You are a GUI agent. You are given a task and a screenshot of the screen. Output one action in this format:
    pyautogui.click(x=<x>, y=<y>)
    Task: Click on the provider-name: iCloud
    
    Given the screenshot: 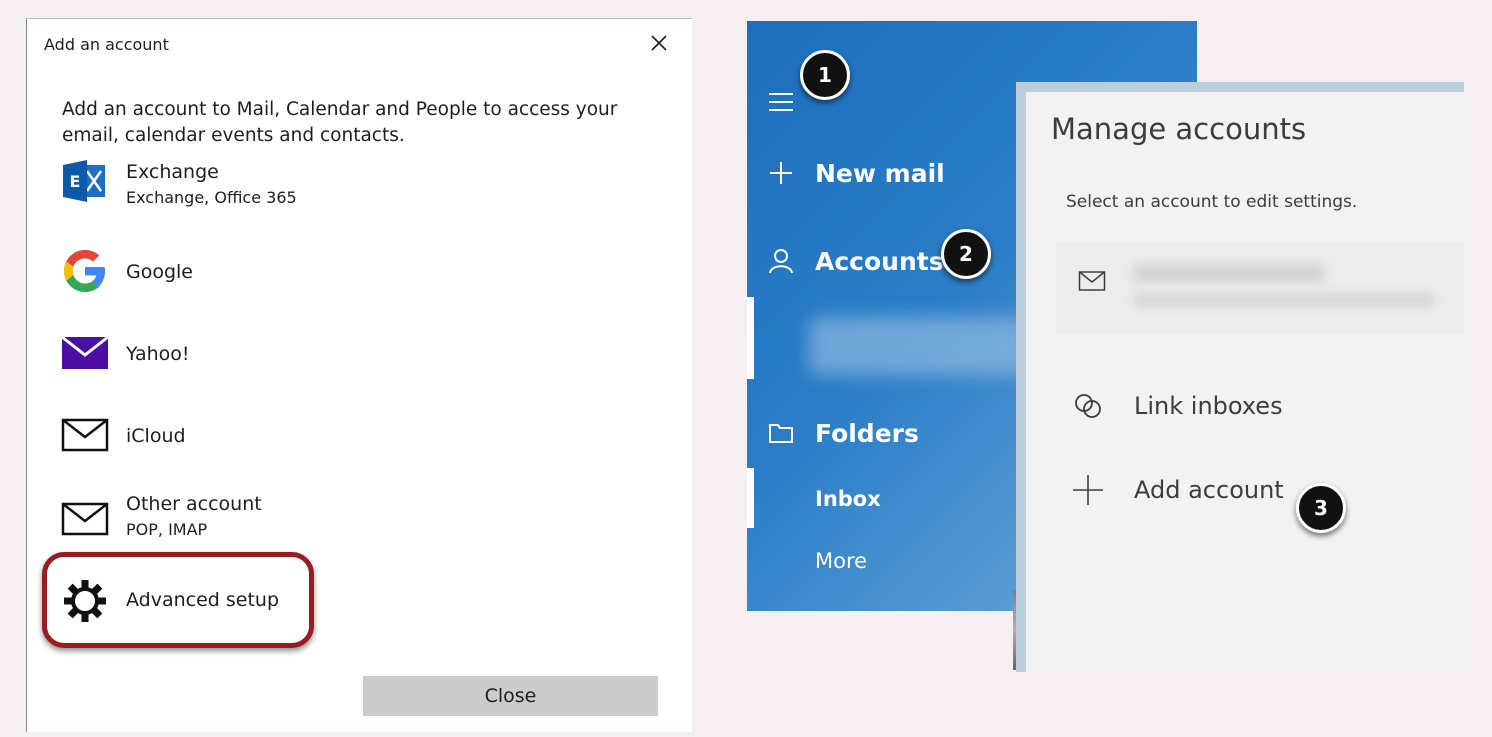 What is the action you would take?
    pyautogui.click(x=156, y=436)
    